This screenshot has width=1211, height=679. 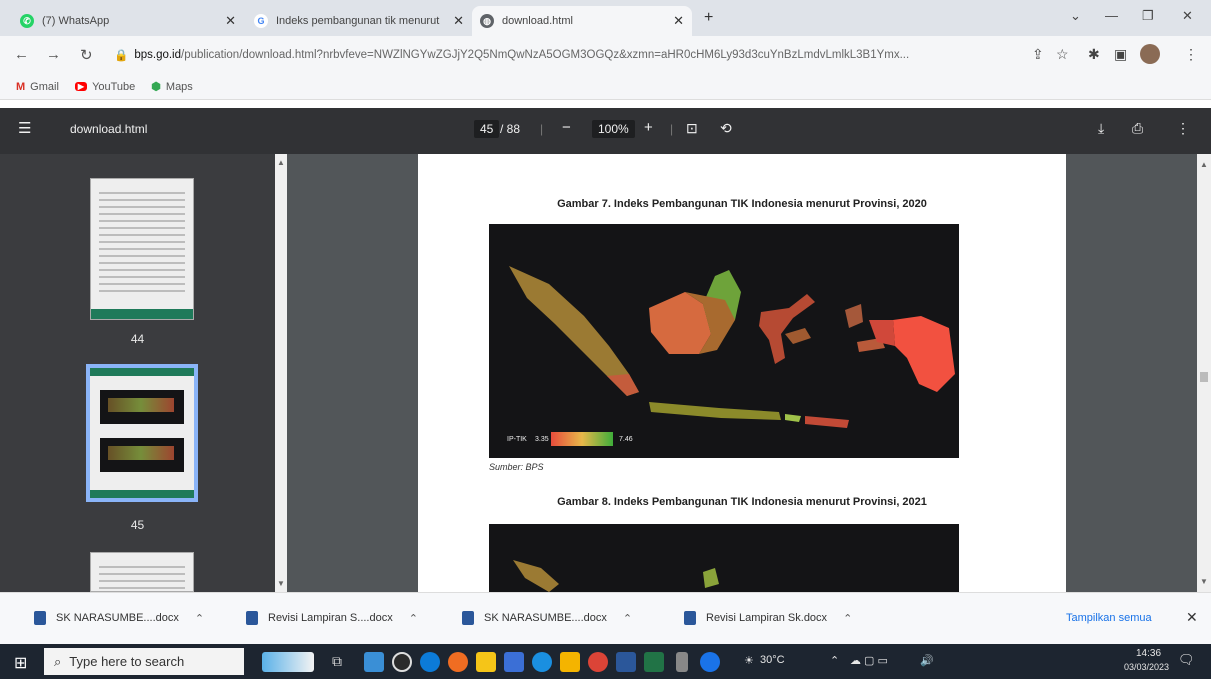 I want to click on bookmark-youtube: ▶ YouTube, so click(x=105, y=86).